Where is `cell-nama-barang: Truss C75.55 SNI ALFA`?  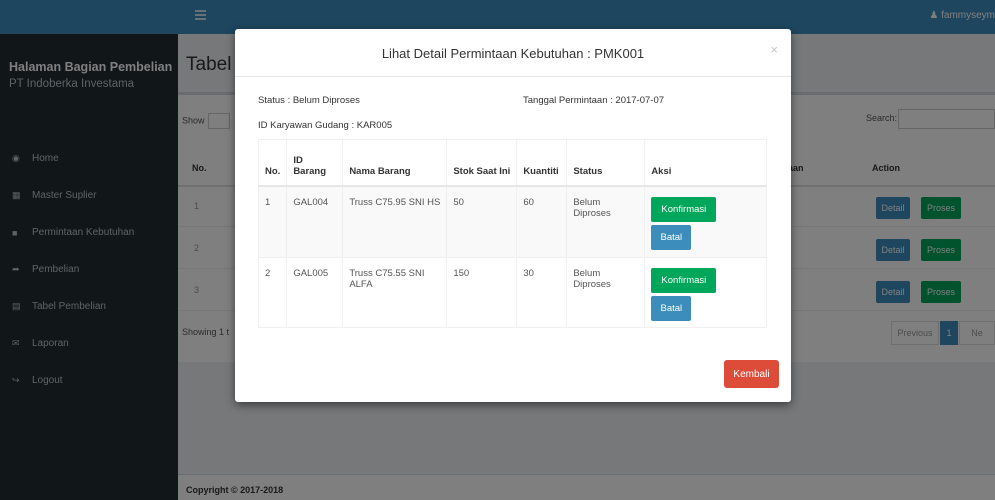 cell-nama-barang: Truss C75.55 SNI ALFA is located at coordinates (395, 292).